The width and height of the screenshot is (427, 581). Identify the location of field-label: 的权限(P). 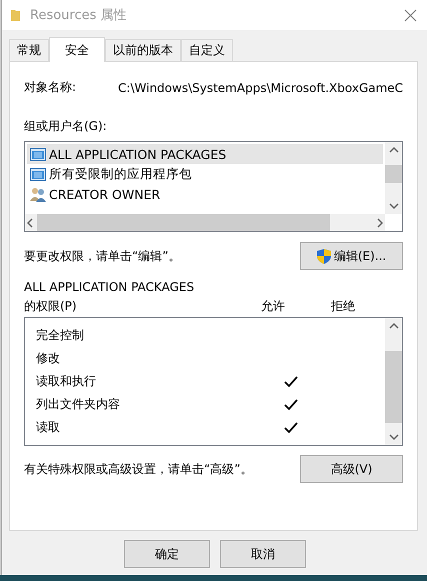
(51, 306).